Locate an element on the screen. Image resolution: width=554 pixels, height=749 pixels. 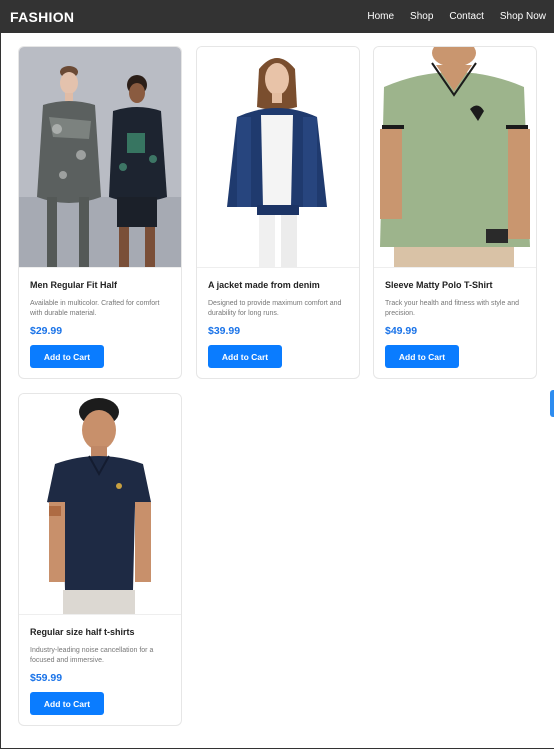
green-polo-photo-icon is located at coordinates (455, 157).